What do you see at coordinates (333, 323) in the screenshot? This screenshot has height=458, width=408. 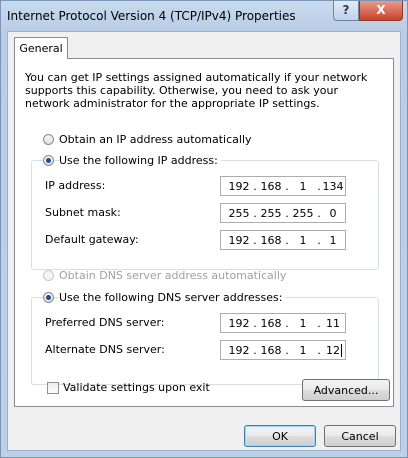 I see `preferred-dns-octet: 11` at bounding box center [333, 323].